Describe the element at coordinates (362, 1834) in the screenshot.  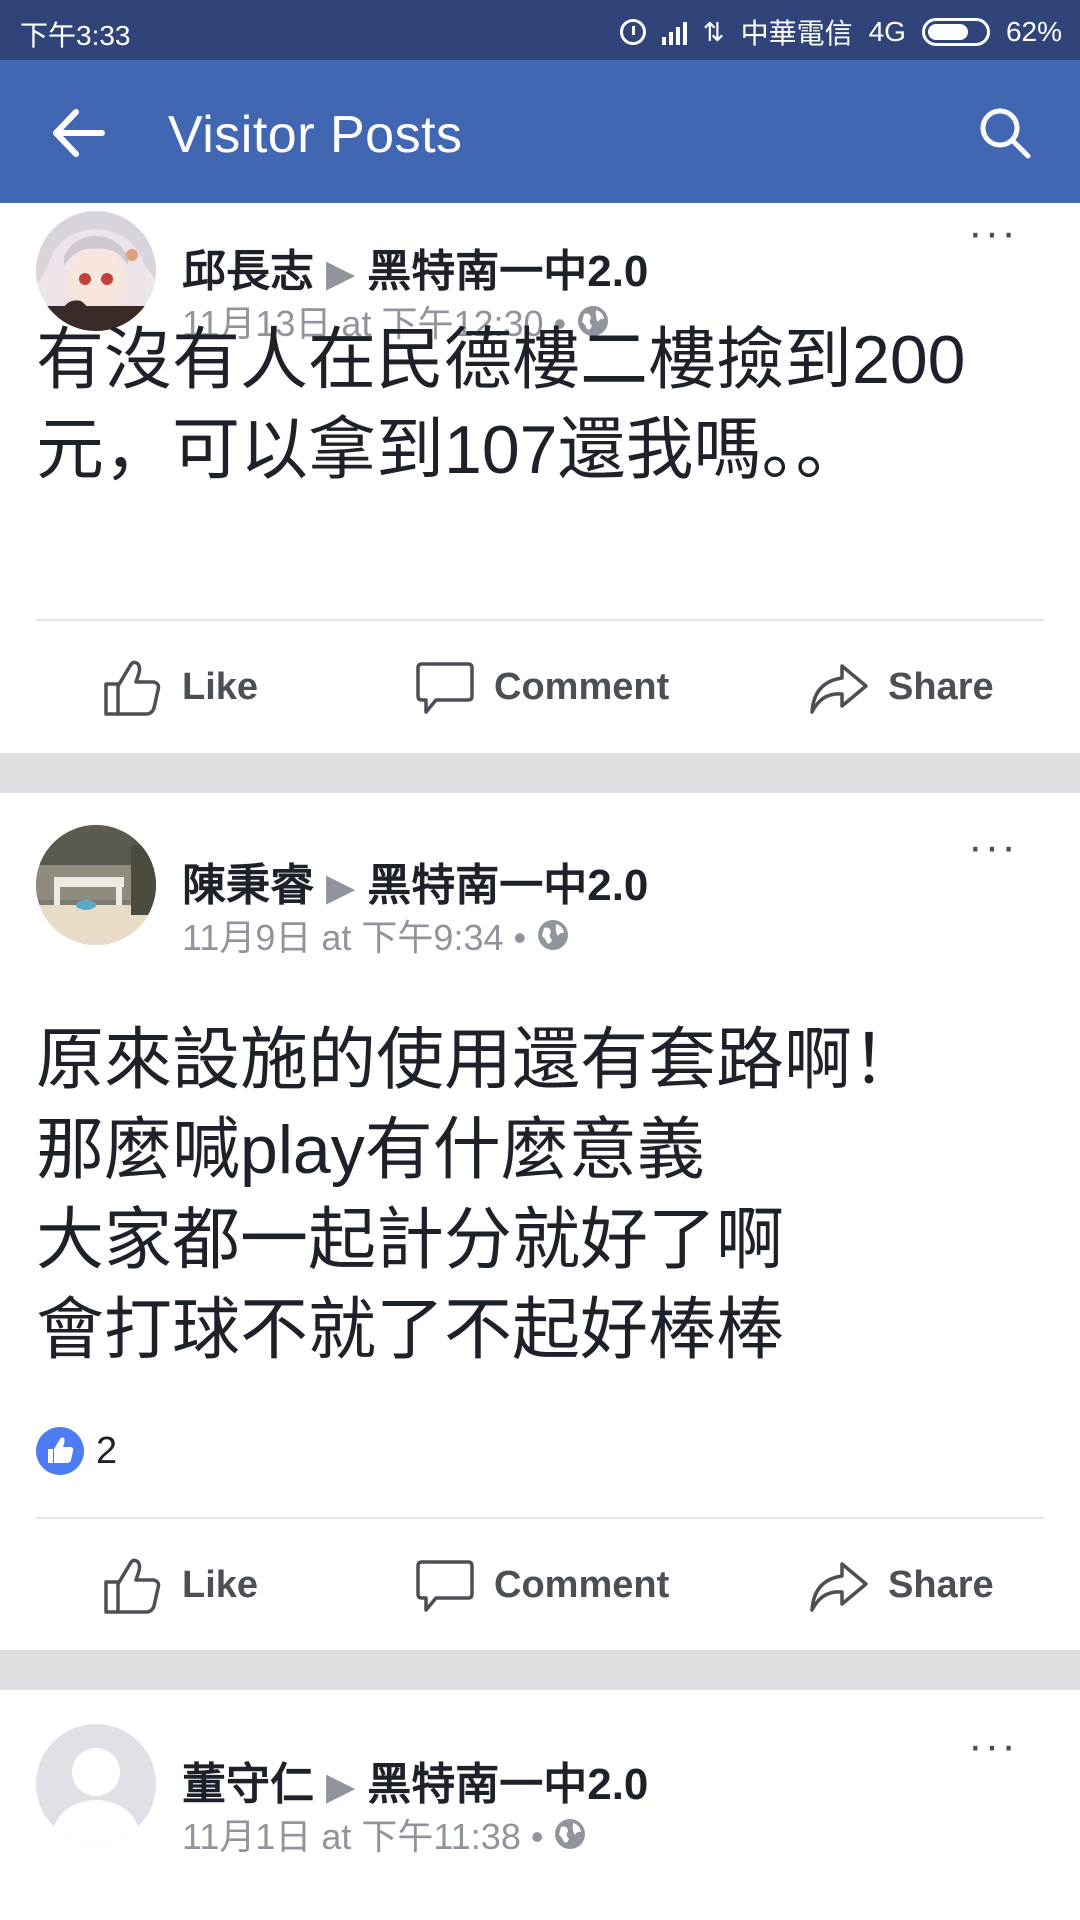
I see `post-timestamp: 11月1日 at 下午11:38 •` at that location.